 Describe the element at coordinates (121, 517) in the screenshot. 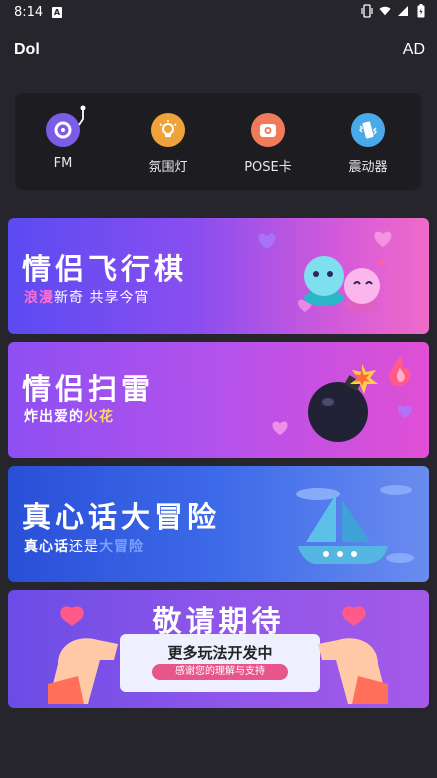

I see `card-title: 真心话大冒险` at that location.